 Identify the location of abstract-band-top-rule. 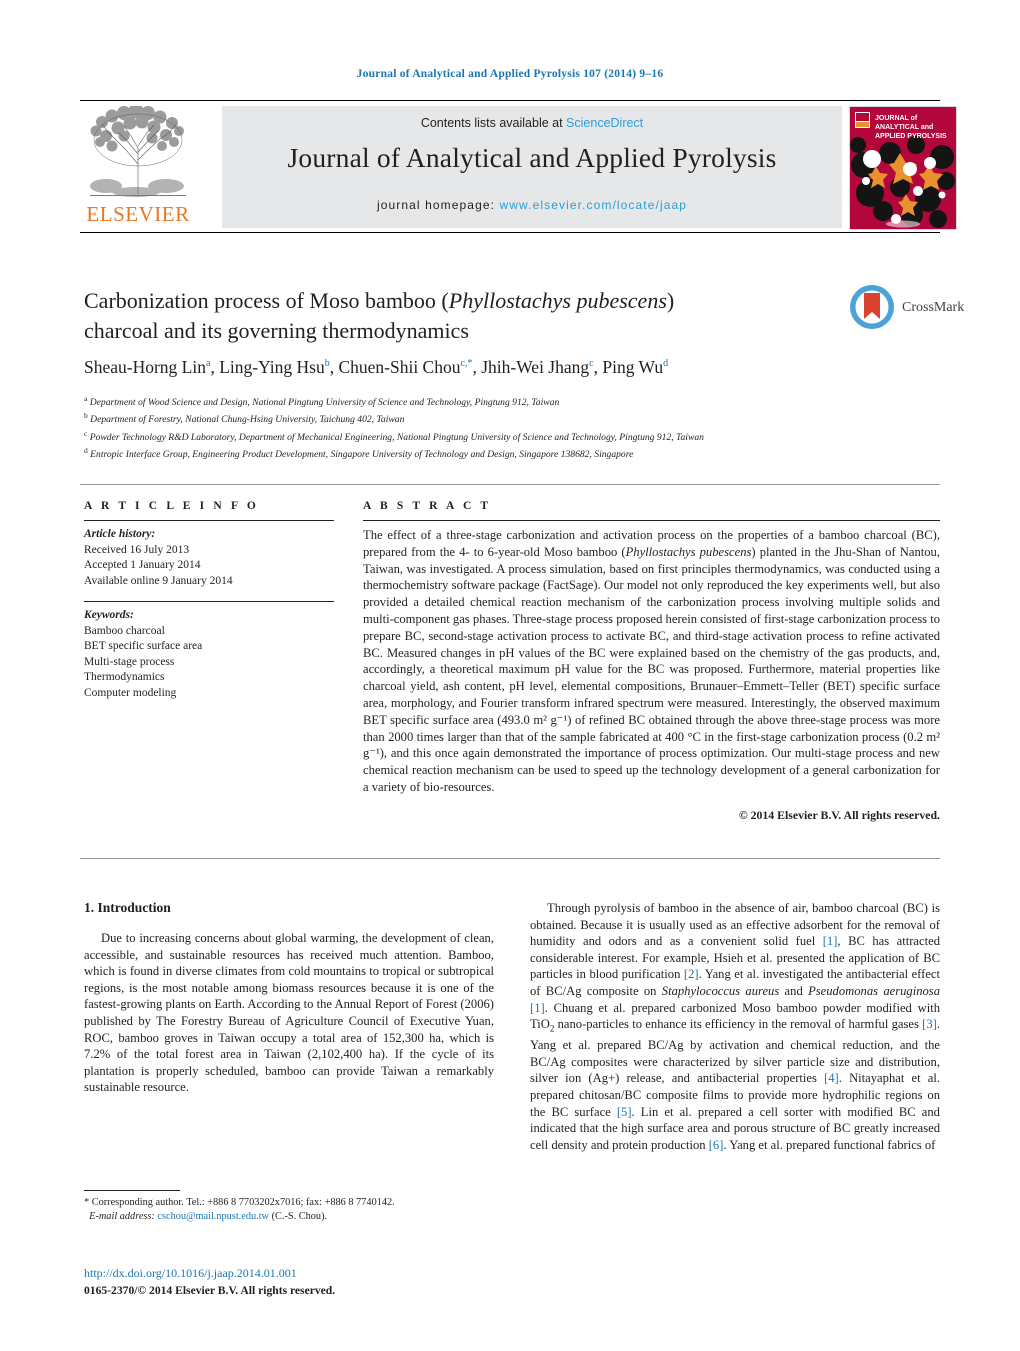
(510, 484).